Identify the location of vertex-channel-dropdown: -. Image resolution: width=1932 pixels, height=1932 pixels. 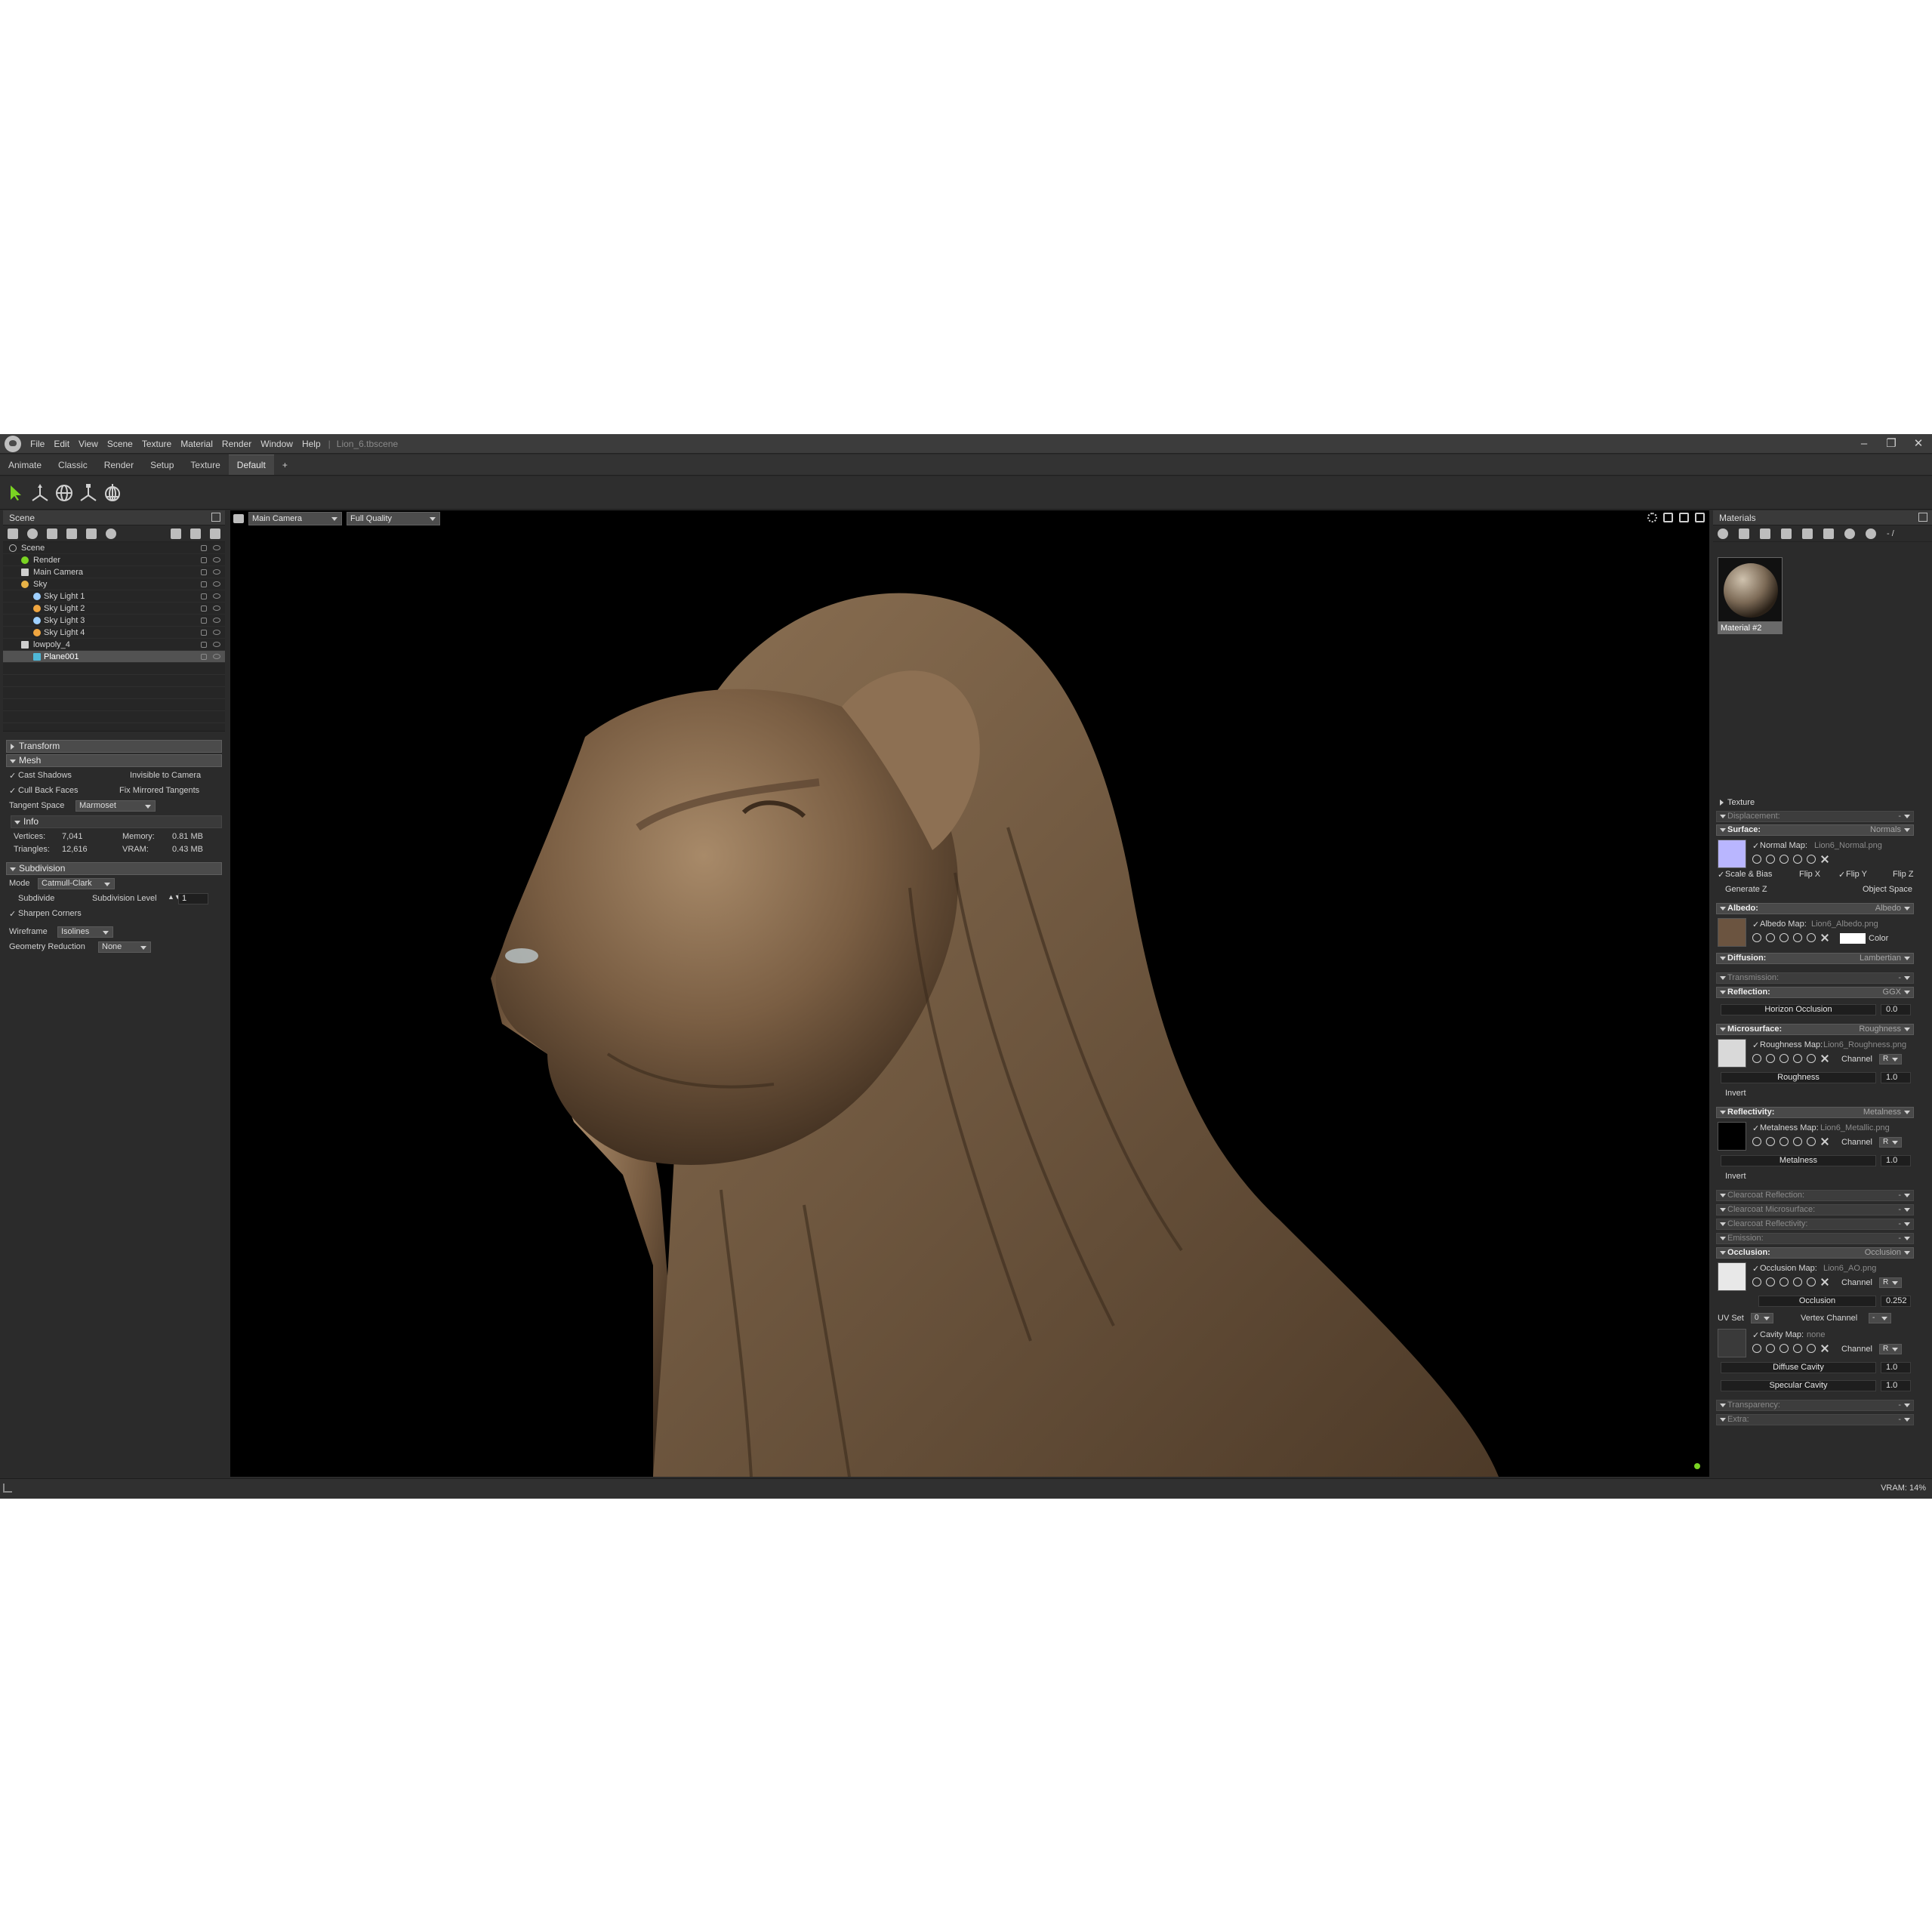
(1880, 1318).